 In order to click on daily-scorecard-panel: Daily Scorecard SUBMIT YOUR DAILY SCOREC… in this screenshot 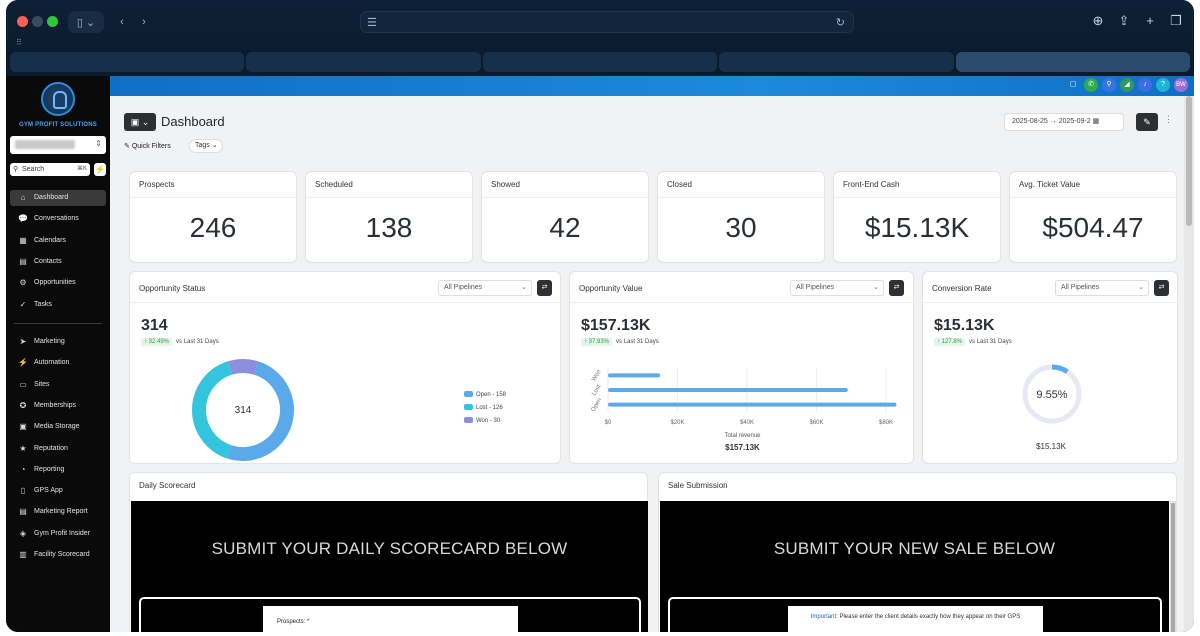, I will do `click(388, 552)`.